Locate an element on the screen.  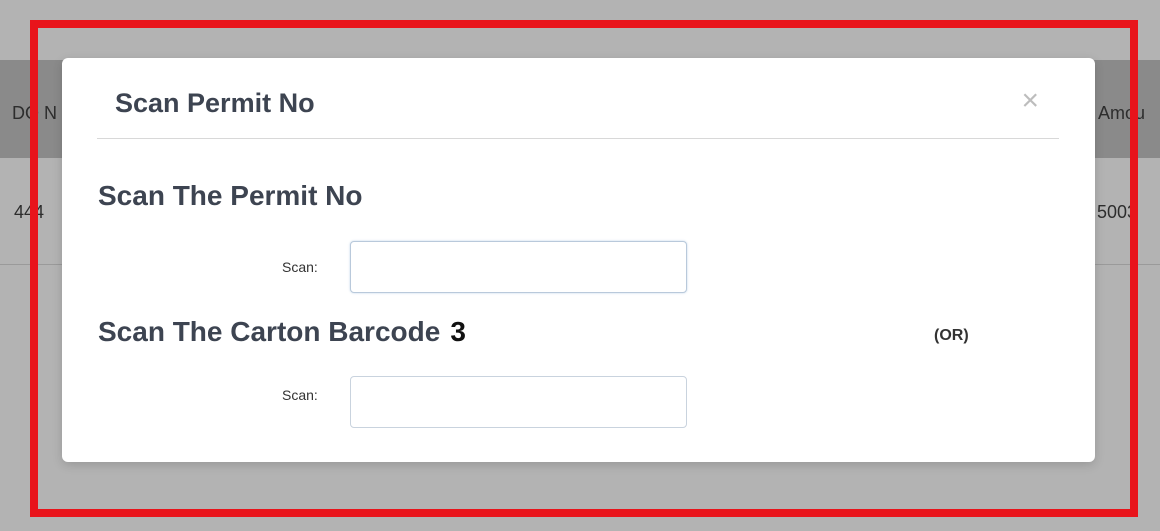
or-separator: (OR) is located at coordinates (951, 335).